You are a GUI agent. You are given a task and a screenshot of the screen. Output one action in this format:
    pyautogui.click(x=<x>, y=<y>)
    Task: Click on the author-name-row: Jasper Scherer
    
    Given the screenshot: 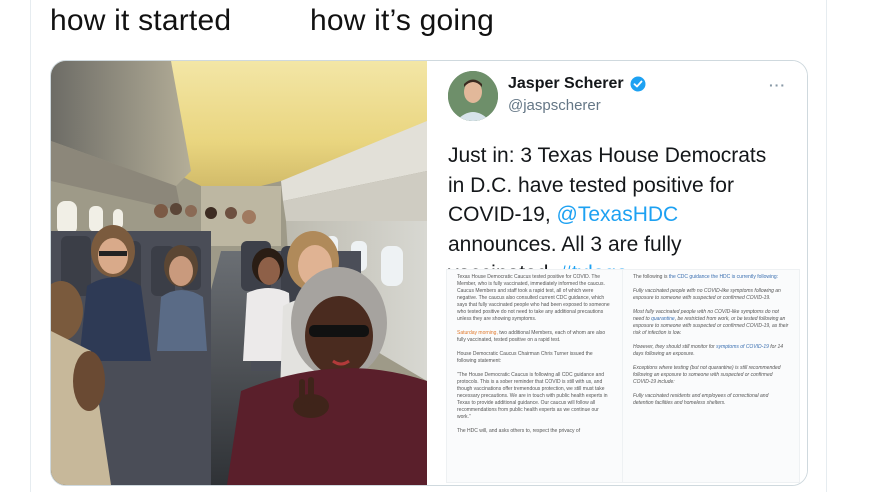 What is the action you would take?
    pyautogui.click(x=577, y=84)
    